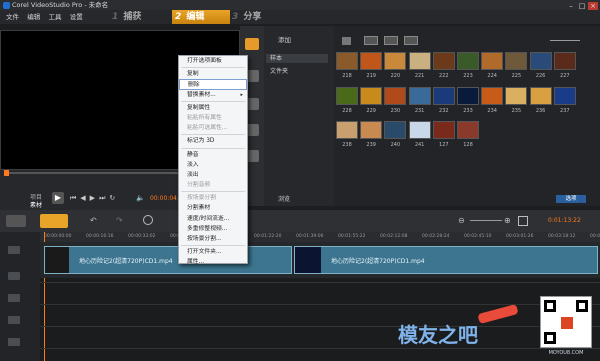  Describe the element at coordinates (33, 17) in the screenshot. I see `menu-edit: 编辑` at that location.